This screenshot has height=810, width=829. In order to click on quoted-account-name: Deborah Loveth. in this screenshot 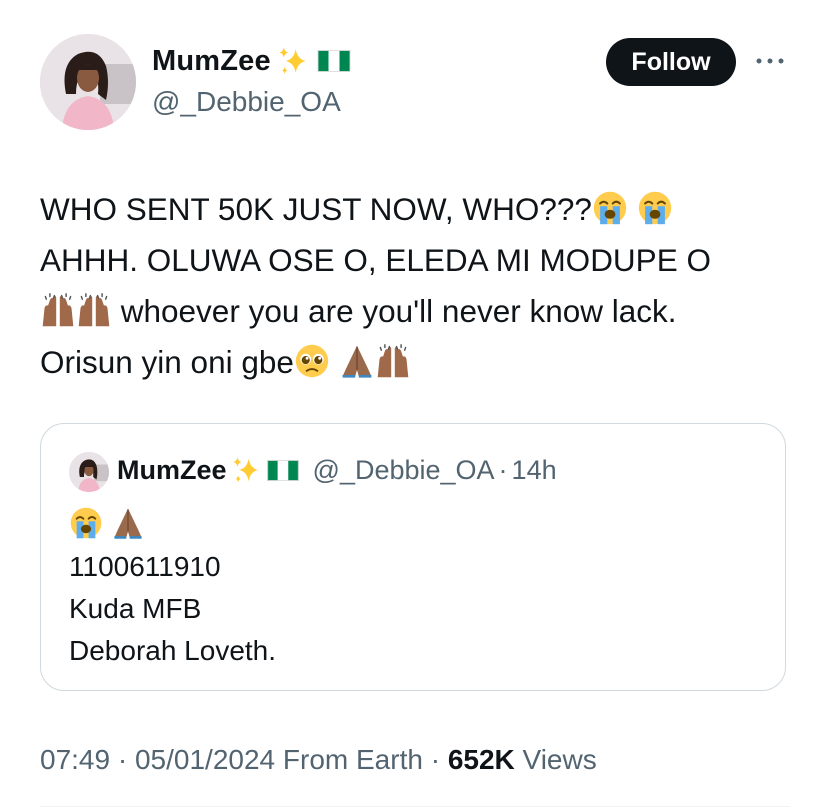, I will do `click(173, 650)`.